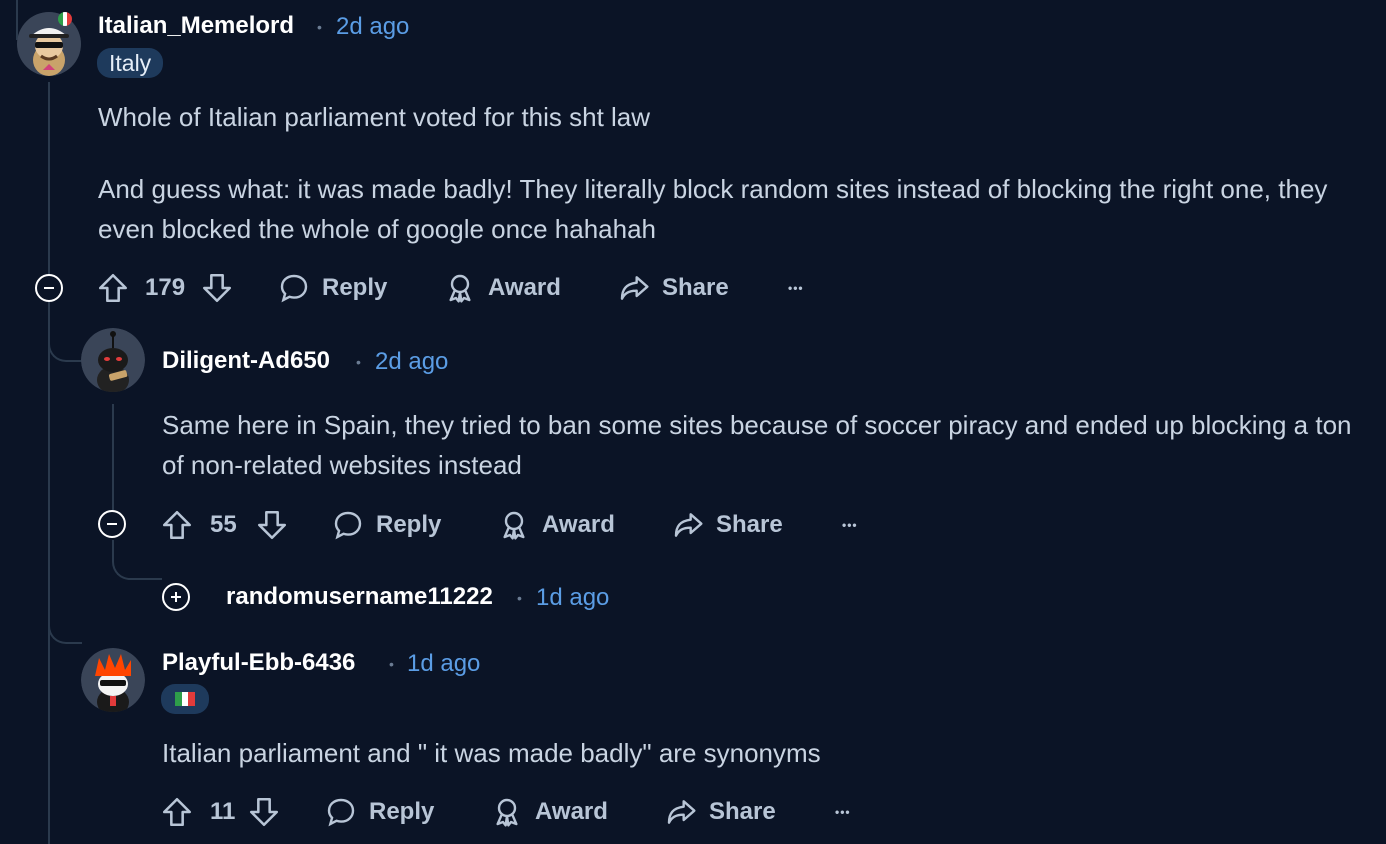  I want to click on comment-actions: 179 Reply Award Share •••, so click(476, 288).